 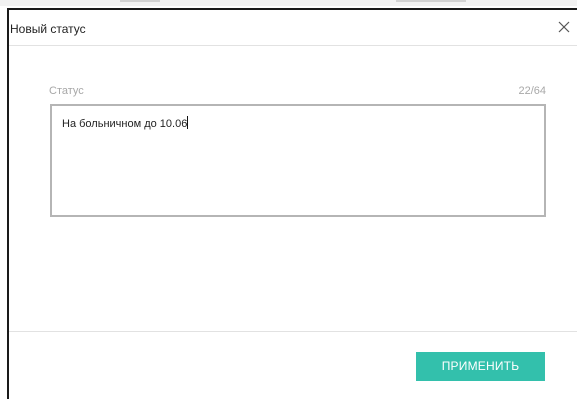 I want to click on dialog-header: Новый статус, so click(x=293, y=28).